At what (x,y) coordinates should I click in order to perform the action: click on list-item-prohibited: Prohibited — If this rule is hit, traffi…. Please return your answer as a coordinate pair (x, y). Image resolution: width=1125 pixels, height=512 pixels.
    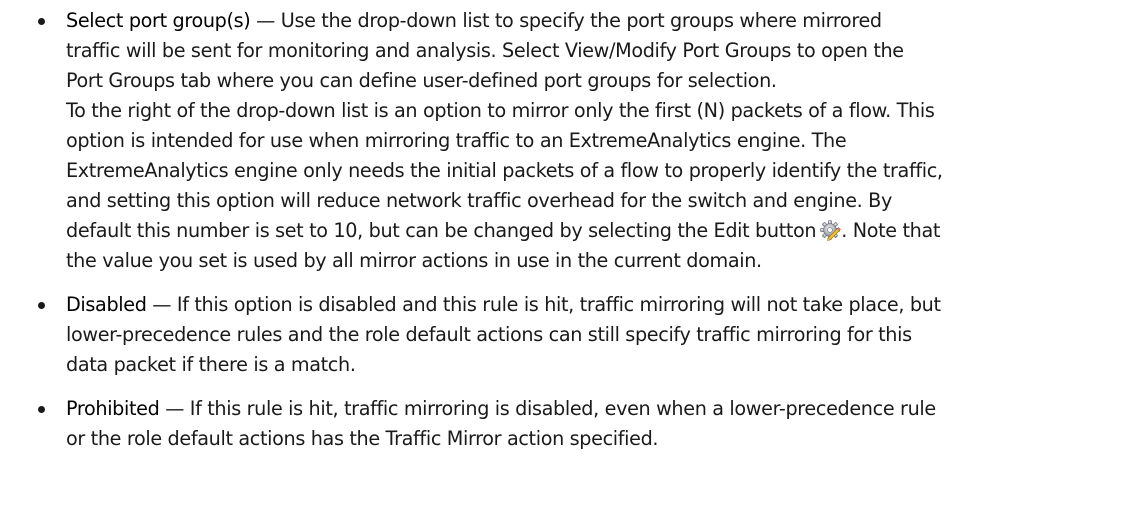
    Looking at the image, I should click on (562, 424).